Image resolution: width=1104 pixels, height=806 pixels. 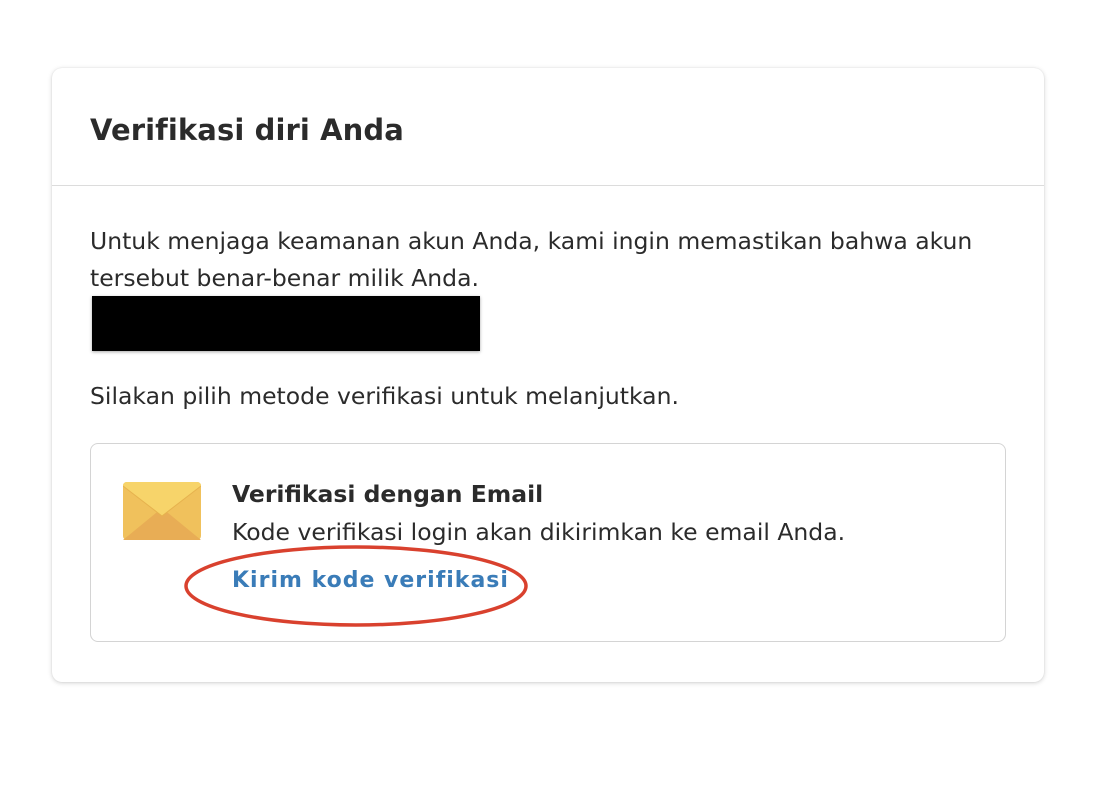 I want to click on redacted-account-info, so click(x=286, y=323).